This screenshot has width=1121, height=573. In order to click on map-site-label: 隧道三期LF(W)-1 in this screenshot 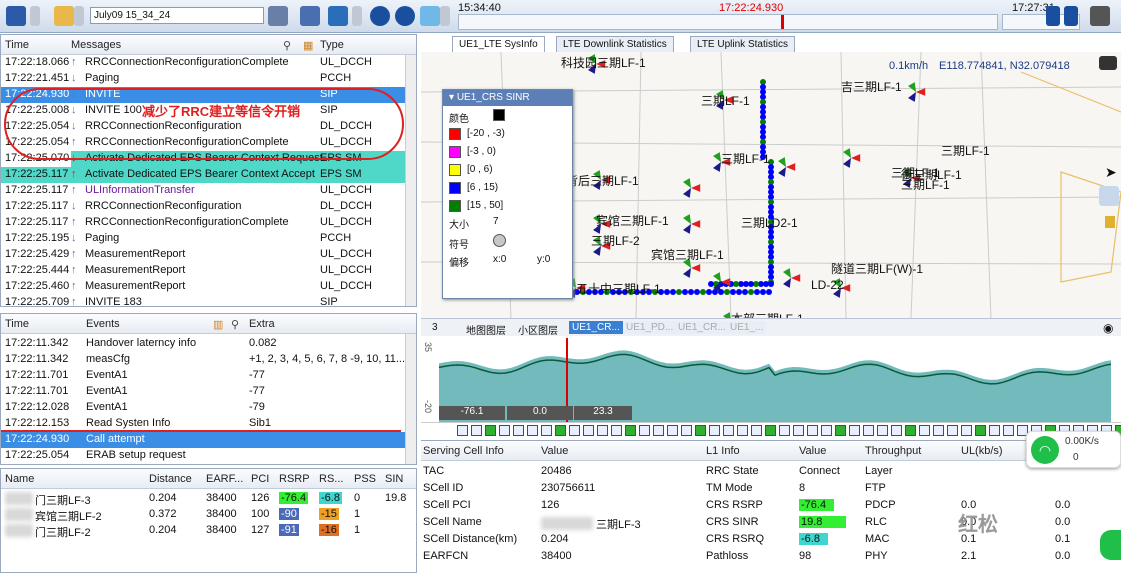, I will do `click(877, 268)`.